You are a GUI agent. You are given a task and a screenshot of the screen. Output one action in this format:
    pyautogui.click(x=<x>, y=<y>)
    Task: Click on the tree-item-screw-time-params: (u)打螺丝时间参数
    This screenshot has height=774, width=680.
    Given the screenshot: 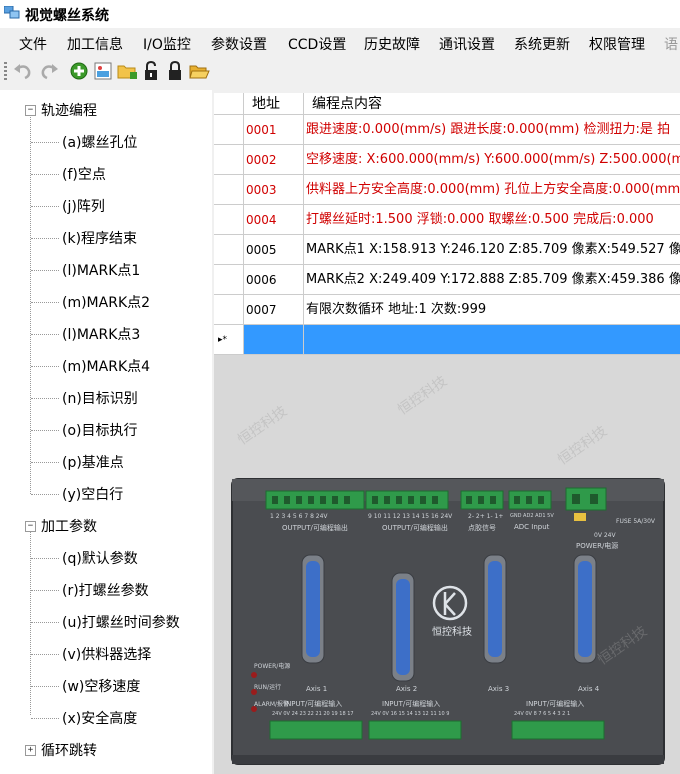 What is the action you would take?
    pyautogui.click(x=121, y=622)
    